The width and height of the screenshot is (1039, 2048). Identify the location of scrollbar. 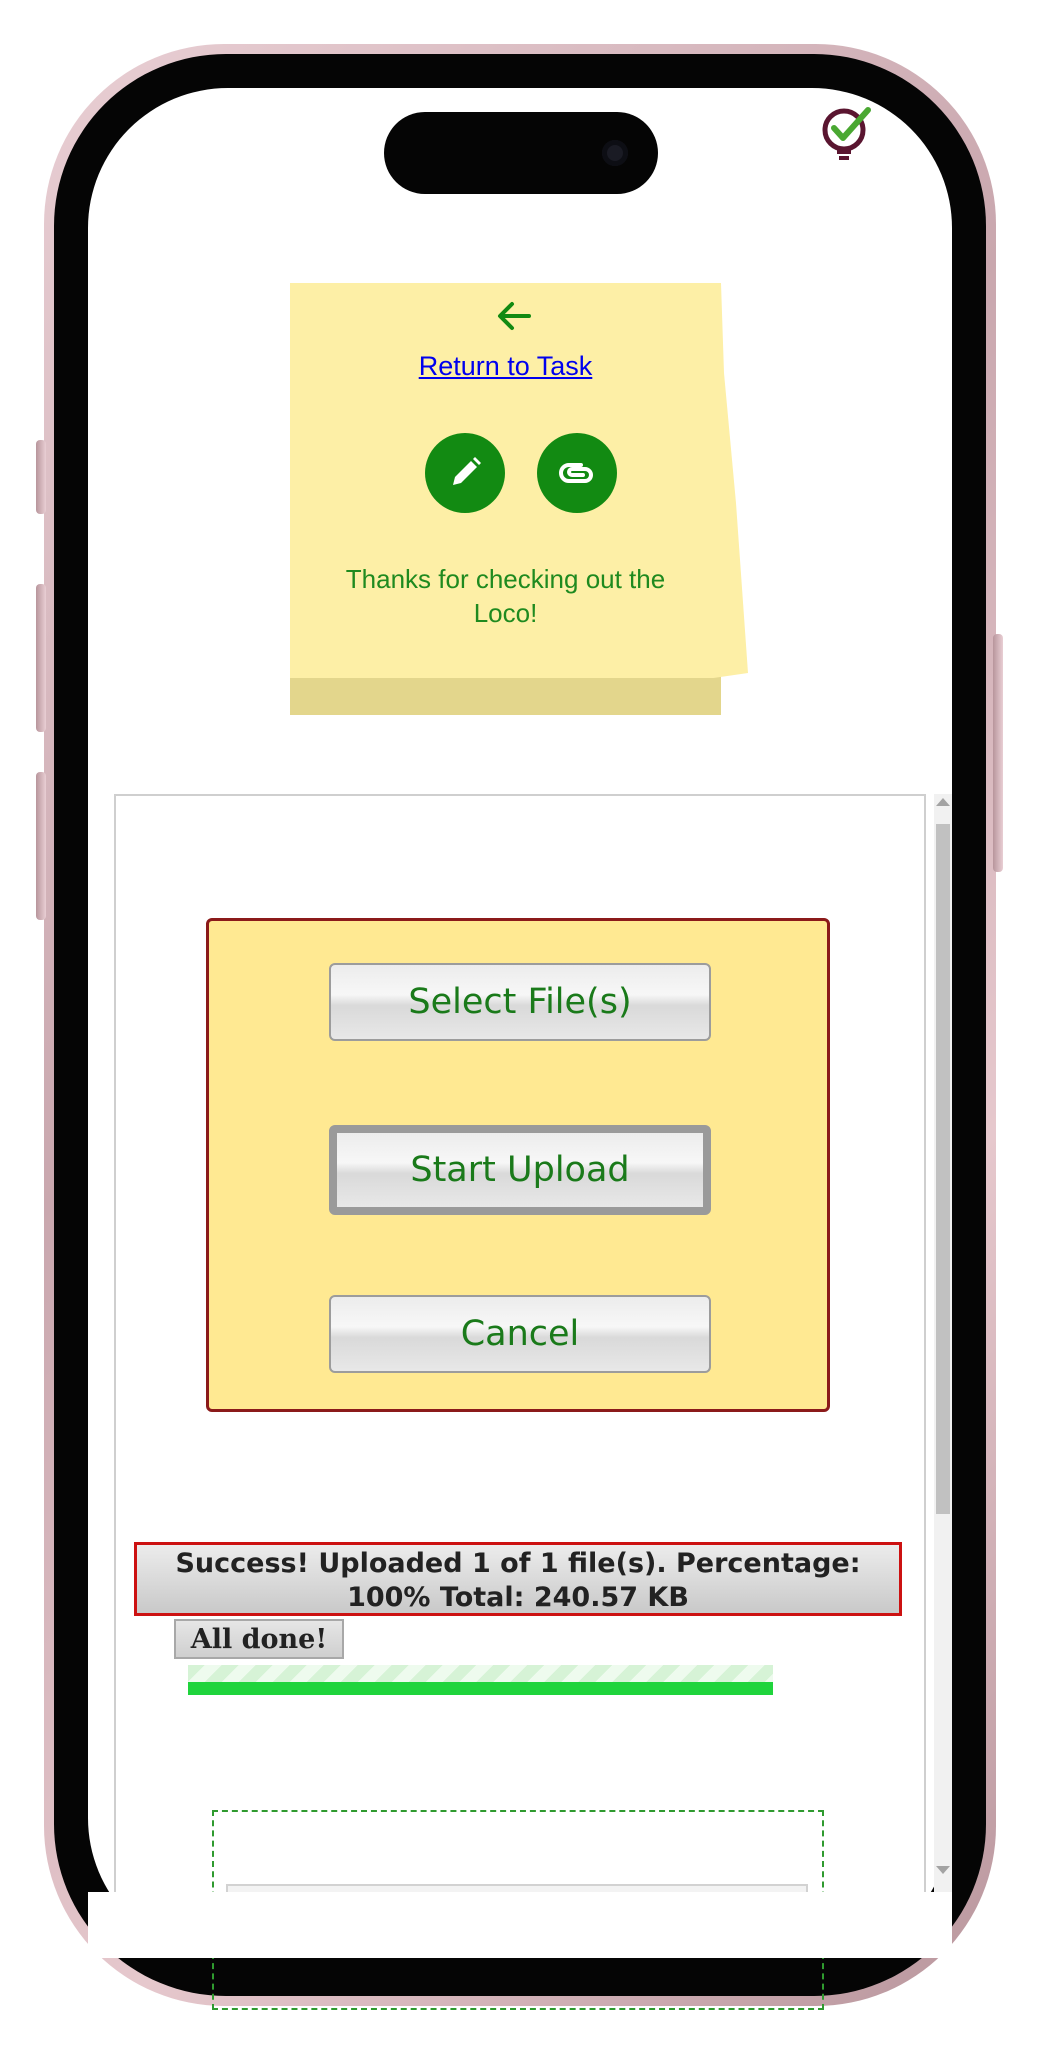
(943, 1343).